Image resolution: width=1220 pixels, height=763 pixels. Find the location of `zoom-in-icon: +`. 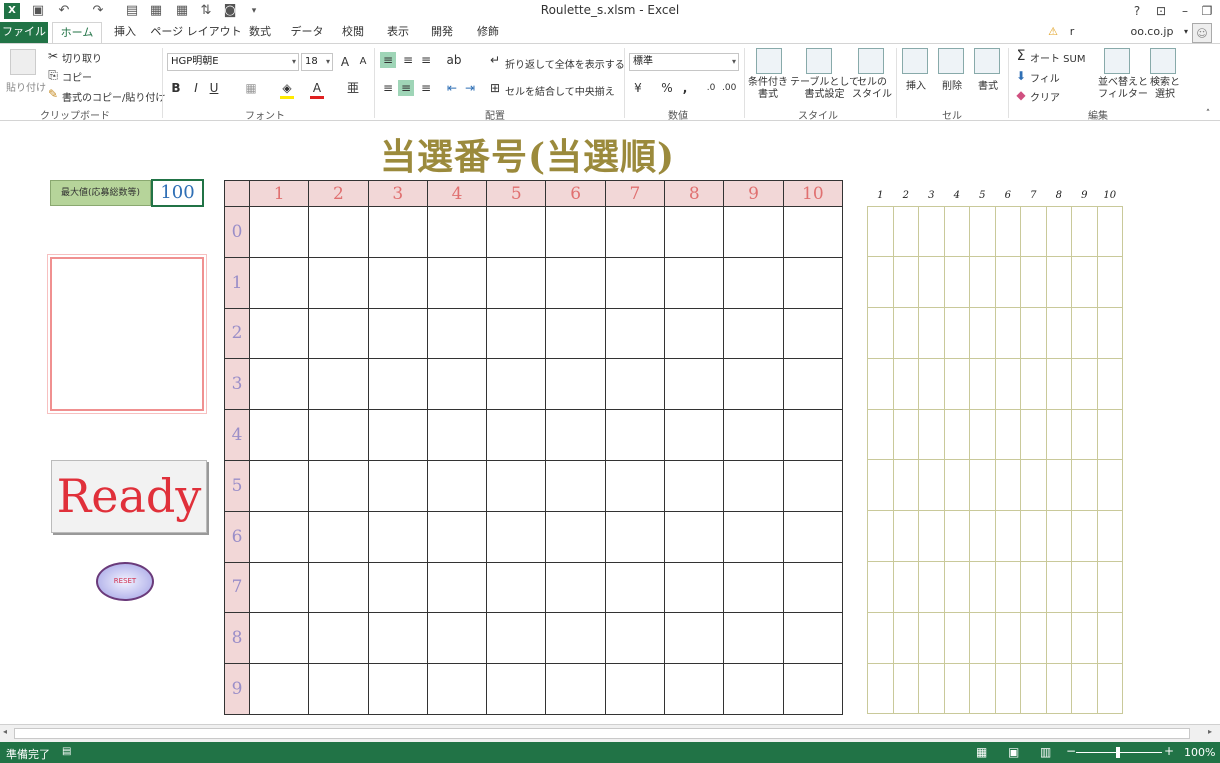

zoom-in-icon: + is located at coordinates (1169, 751).